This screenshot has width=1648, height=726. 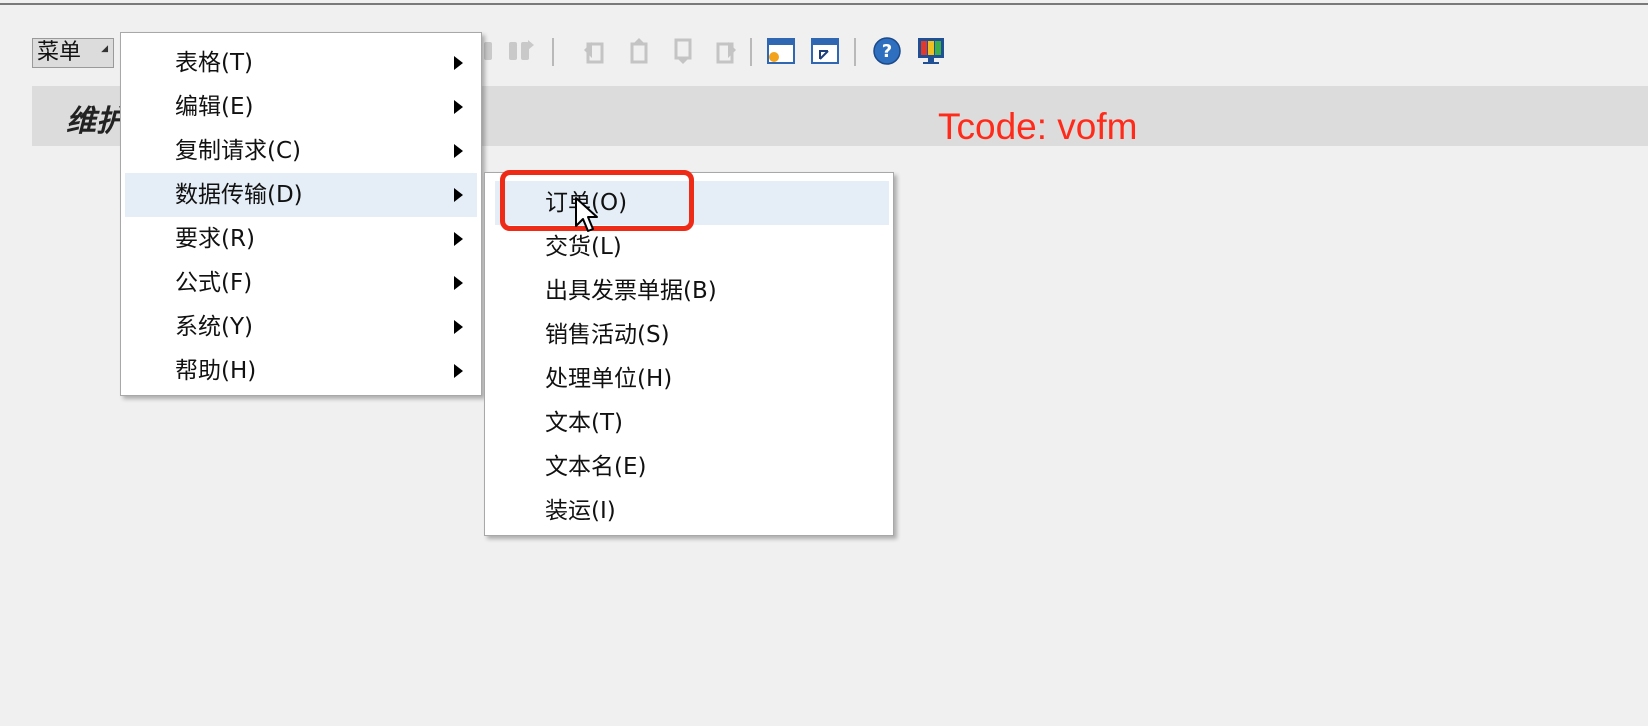 What do you see at coordinates (692, 247) in the screenshot?
I see `submenu-item-delivery: 交货(L)` at bounding box center [692, 247].